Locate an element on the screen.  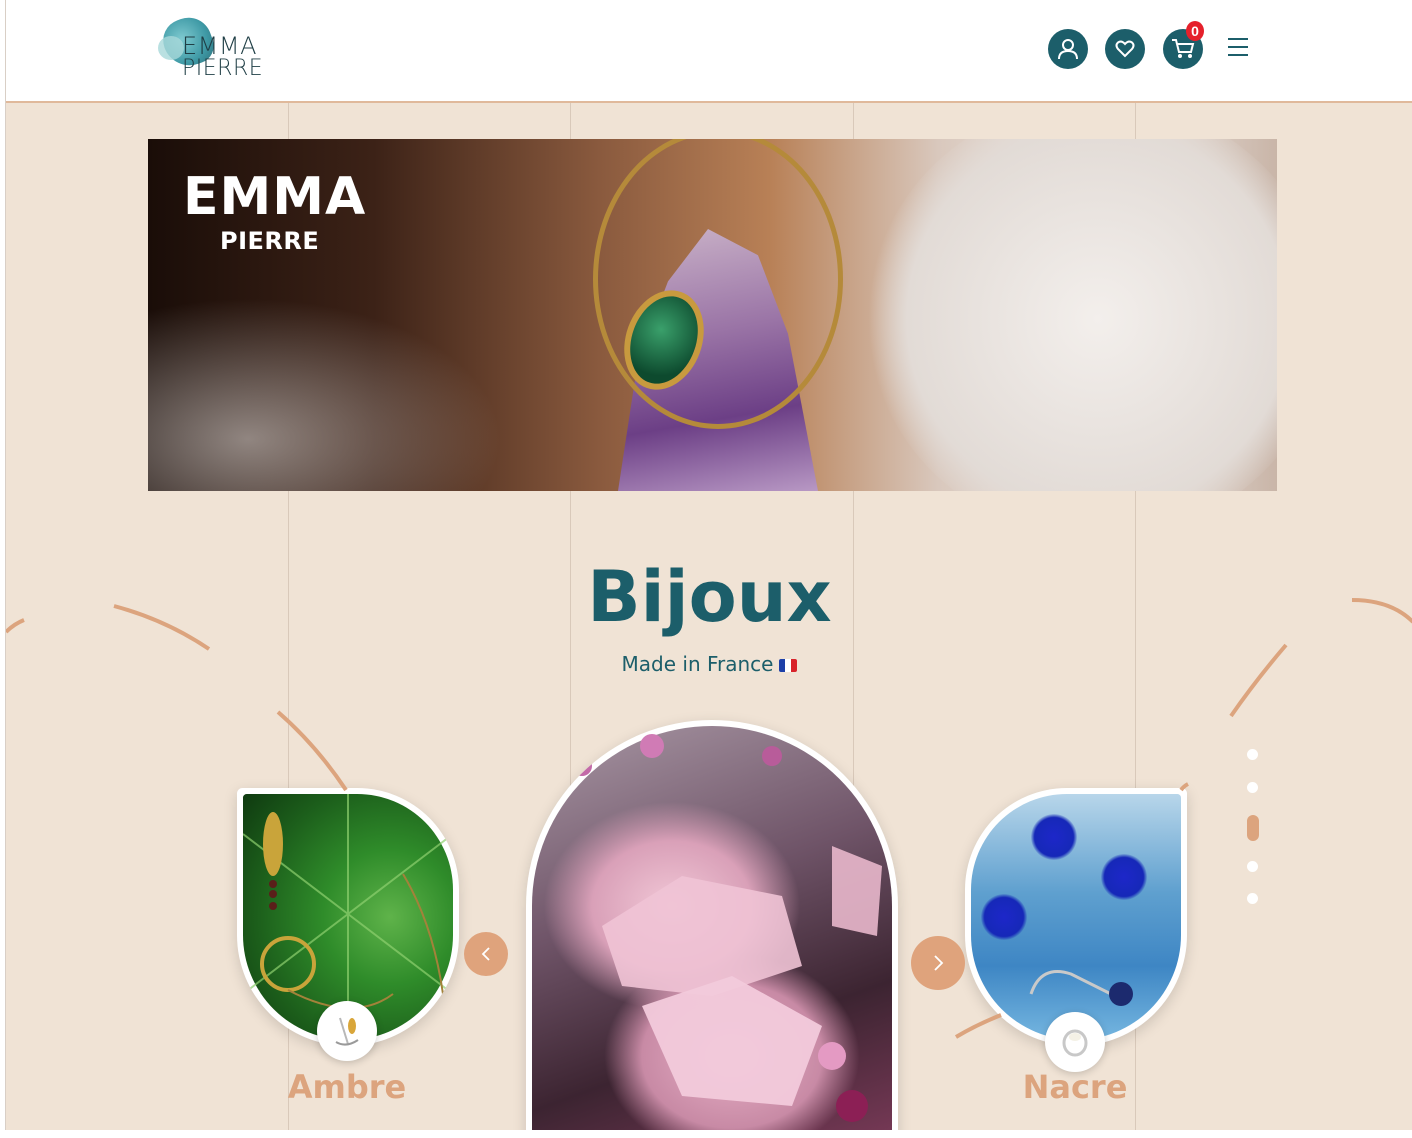
carousel-dot-active is located at coordinates (1253, 828).